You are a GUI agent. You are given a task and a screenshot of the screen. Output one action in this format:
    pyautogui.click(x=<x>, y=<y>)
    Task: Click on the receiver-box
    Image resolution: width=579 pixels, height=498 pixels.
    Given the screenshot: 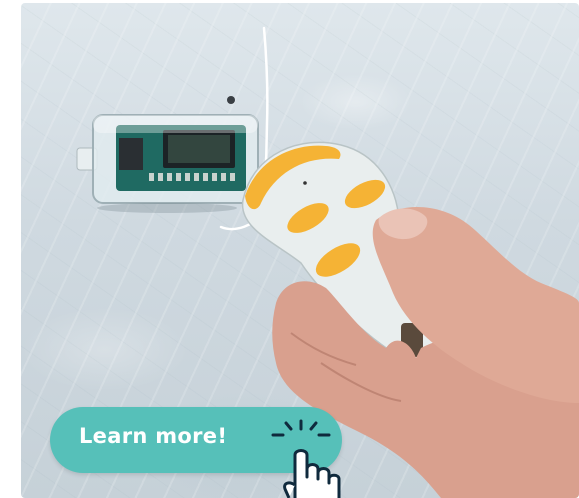 What is the action you would take?
    pyautogui.click(x=167, y=163)
    